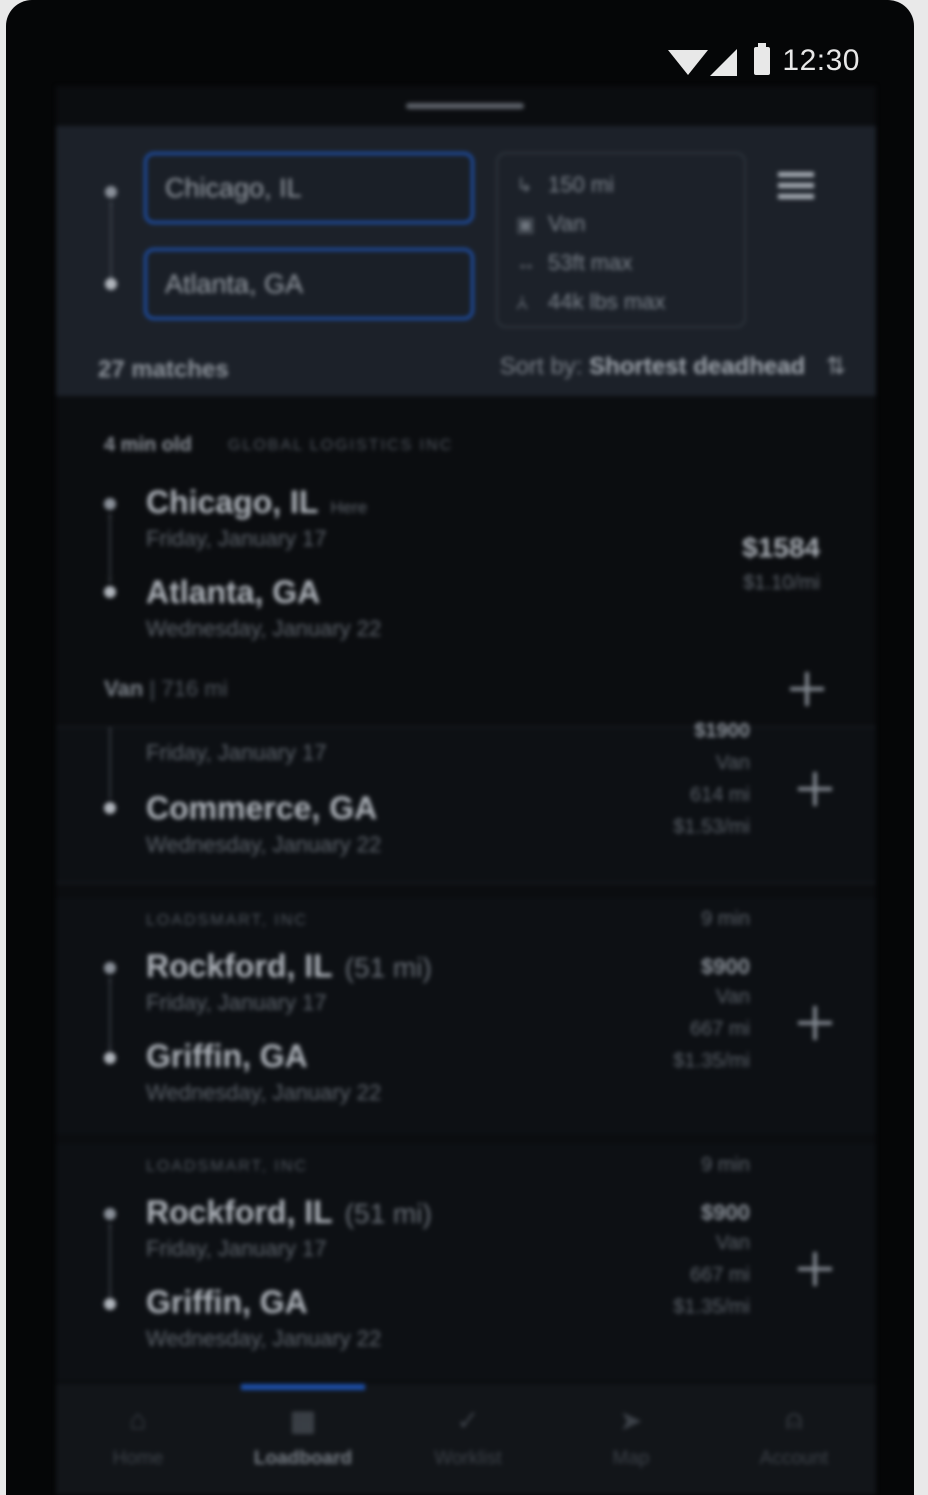  I want to click on navigation-arrow-icon: ➤, so click(631, 1420).